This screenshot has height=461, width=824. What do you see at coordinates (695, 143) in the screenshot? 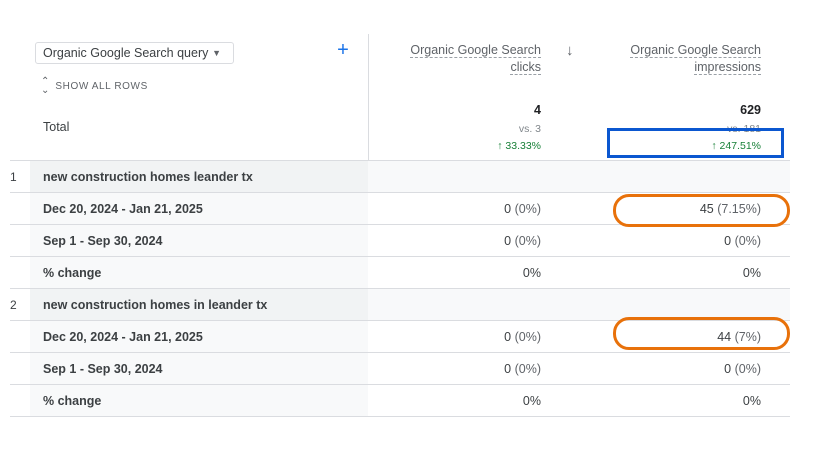
I see `highlight-box-total-change` at bounding box center [695, 143].